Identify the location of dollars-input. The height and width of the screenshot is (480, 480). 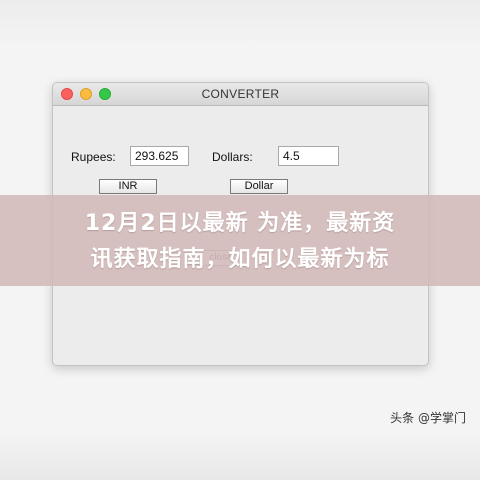
(308, 156).